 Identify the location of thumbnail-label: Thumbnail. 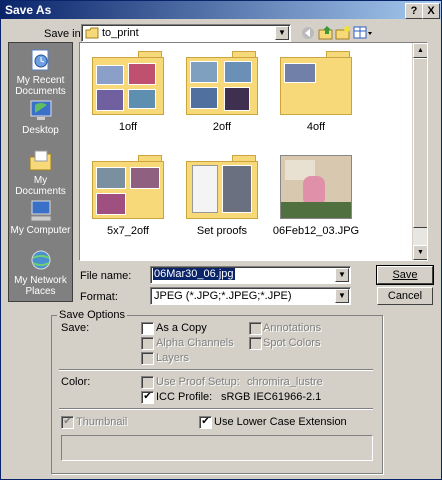
(102, 422).